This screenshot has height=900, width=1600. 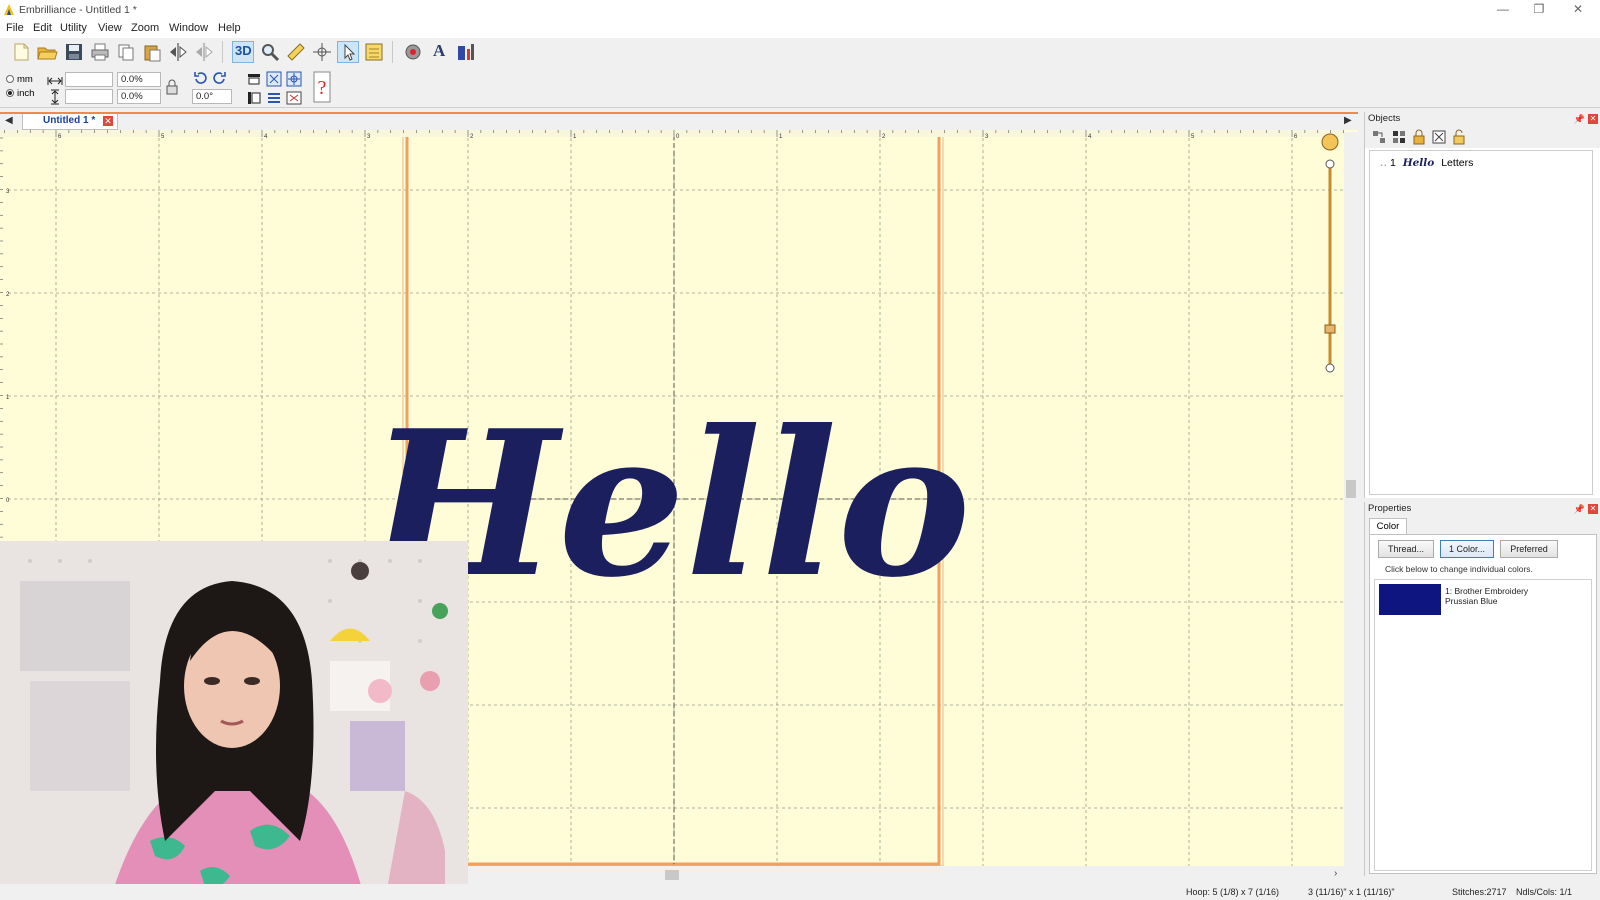 I want to click on presenter-video, so click(x=234, y=720).